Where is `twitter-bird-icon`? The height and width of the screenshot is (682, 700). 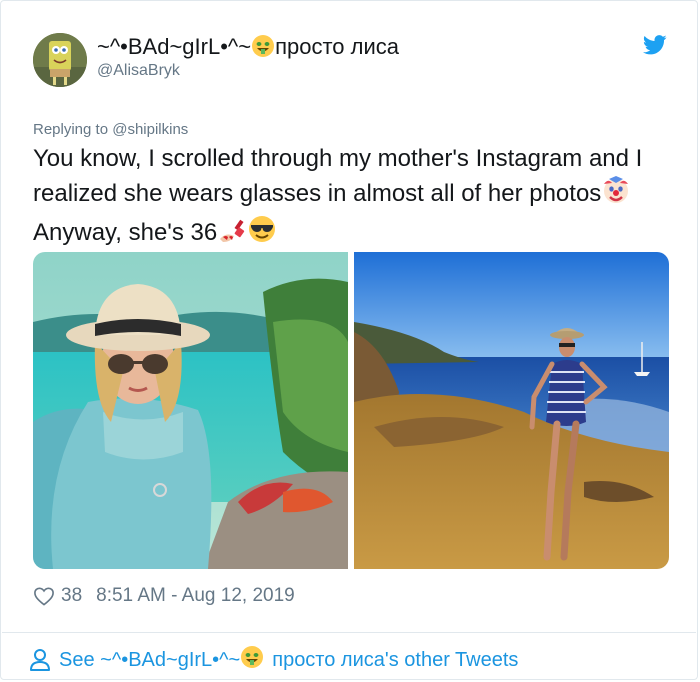
twitter-bird-icon is located at coordinates (654, 45).